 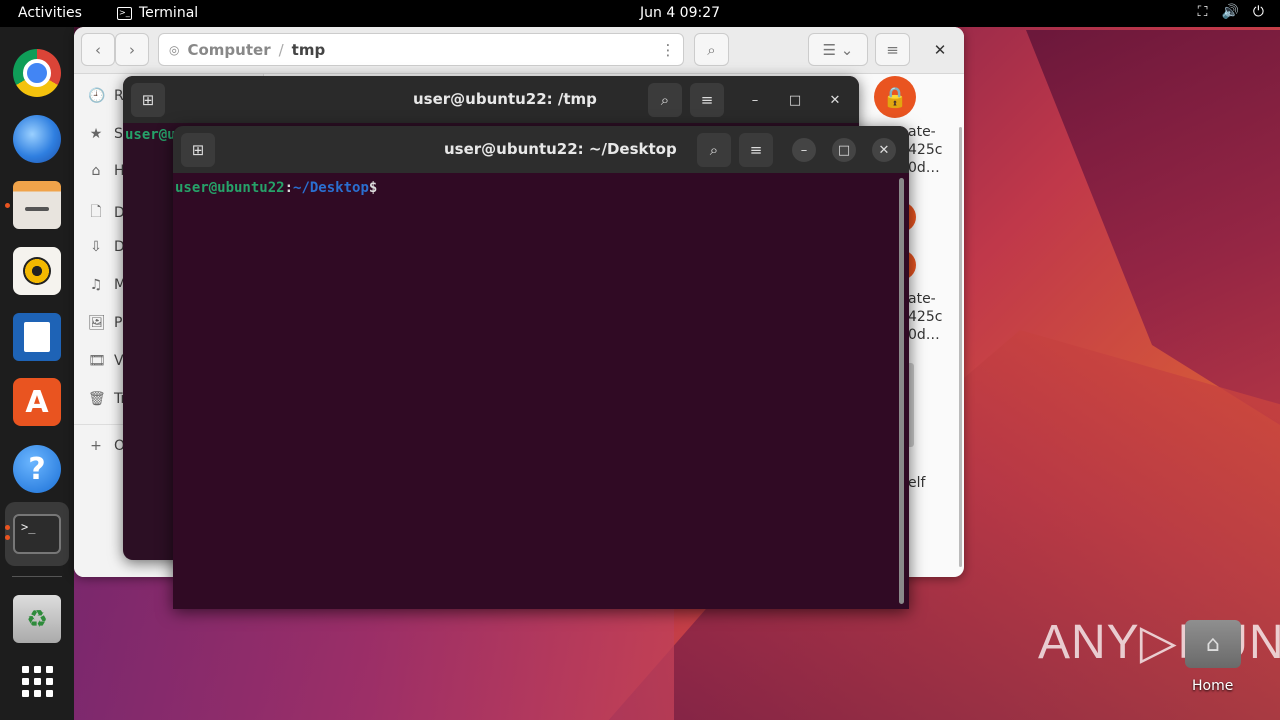 I want to click on sidebar-item-starred: ★ S, so click(x=105, y=134).